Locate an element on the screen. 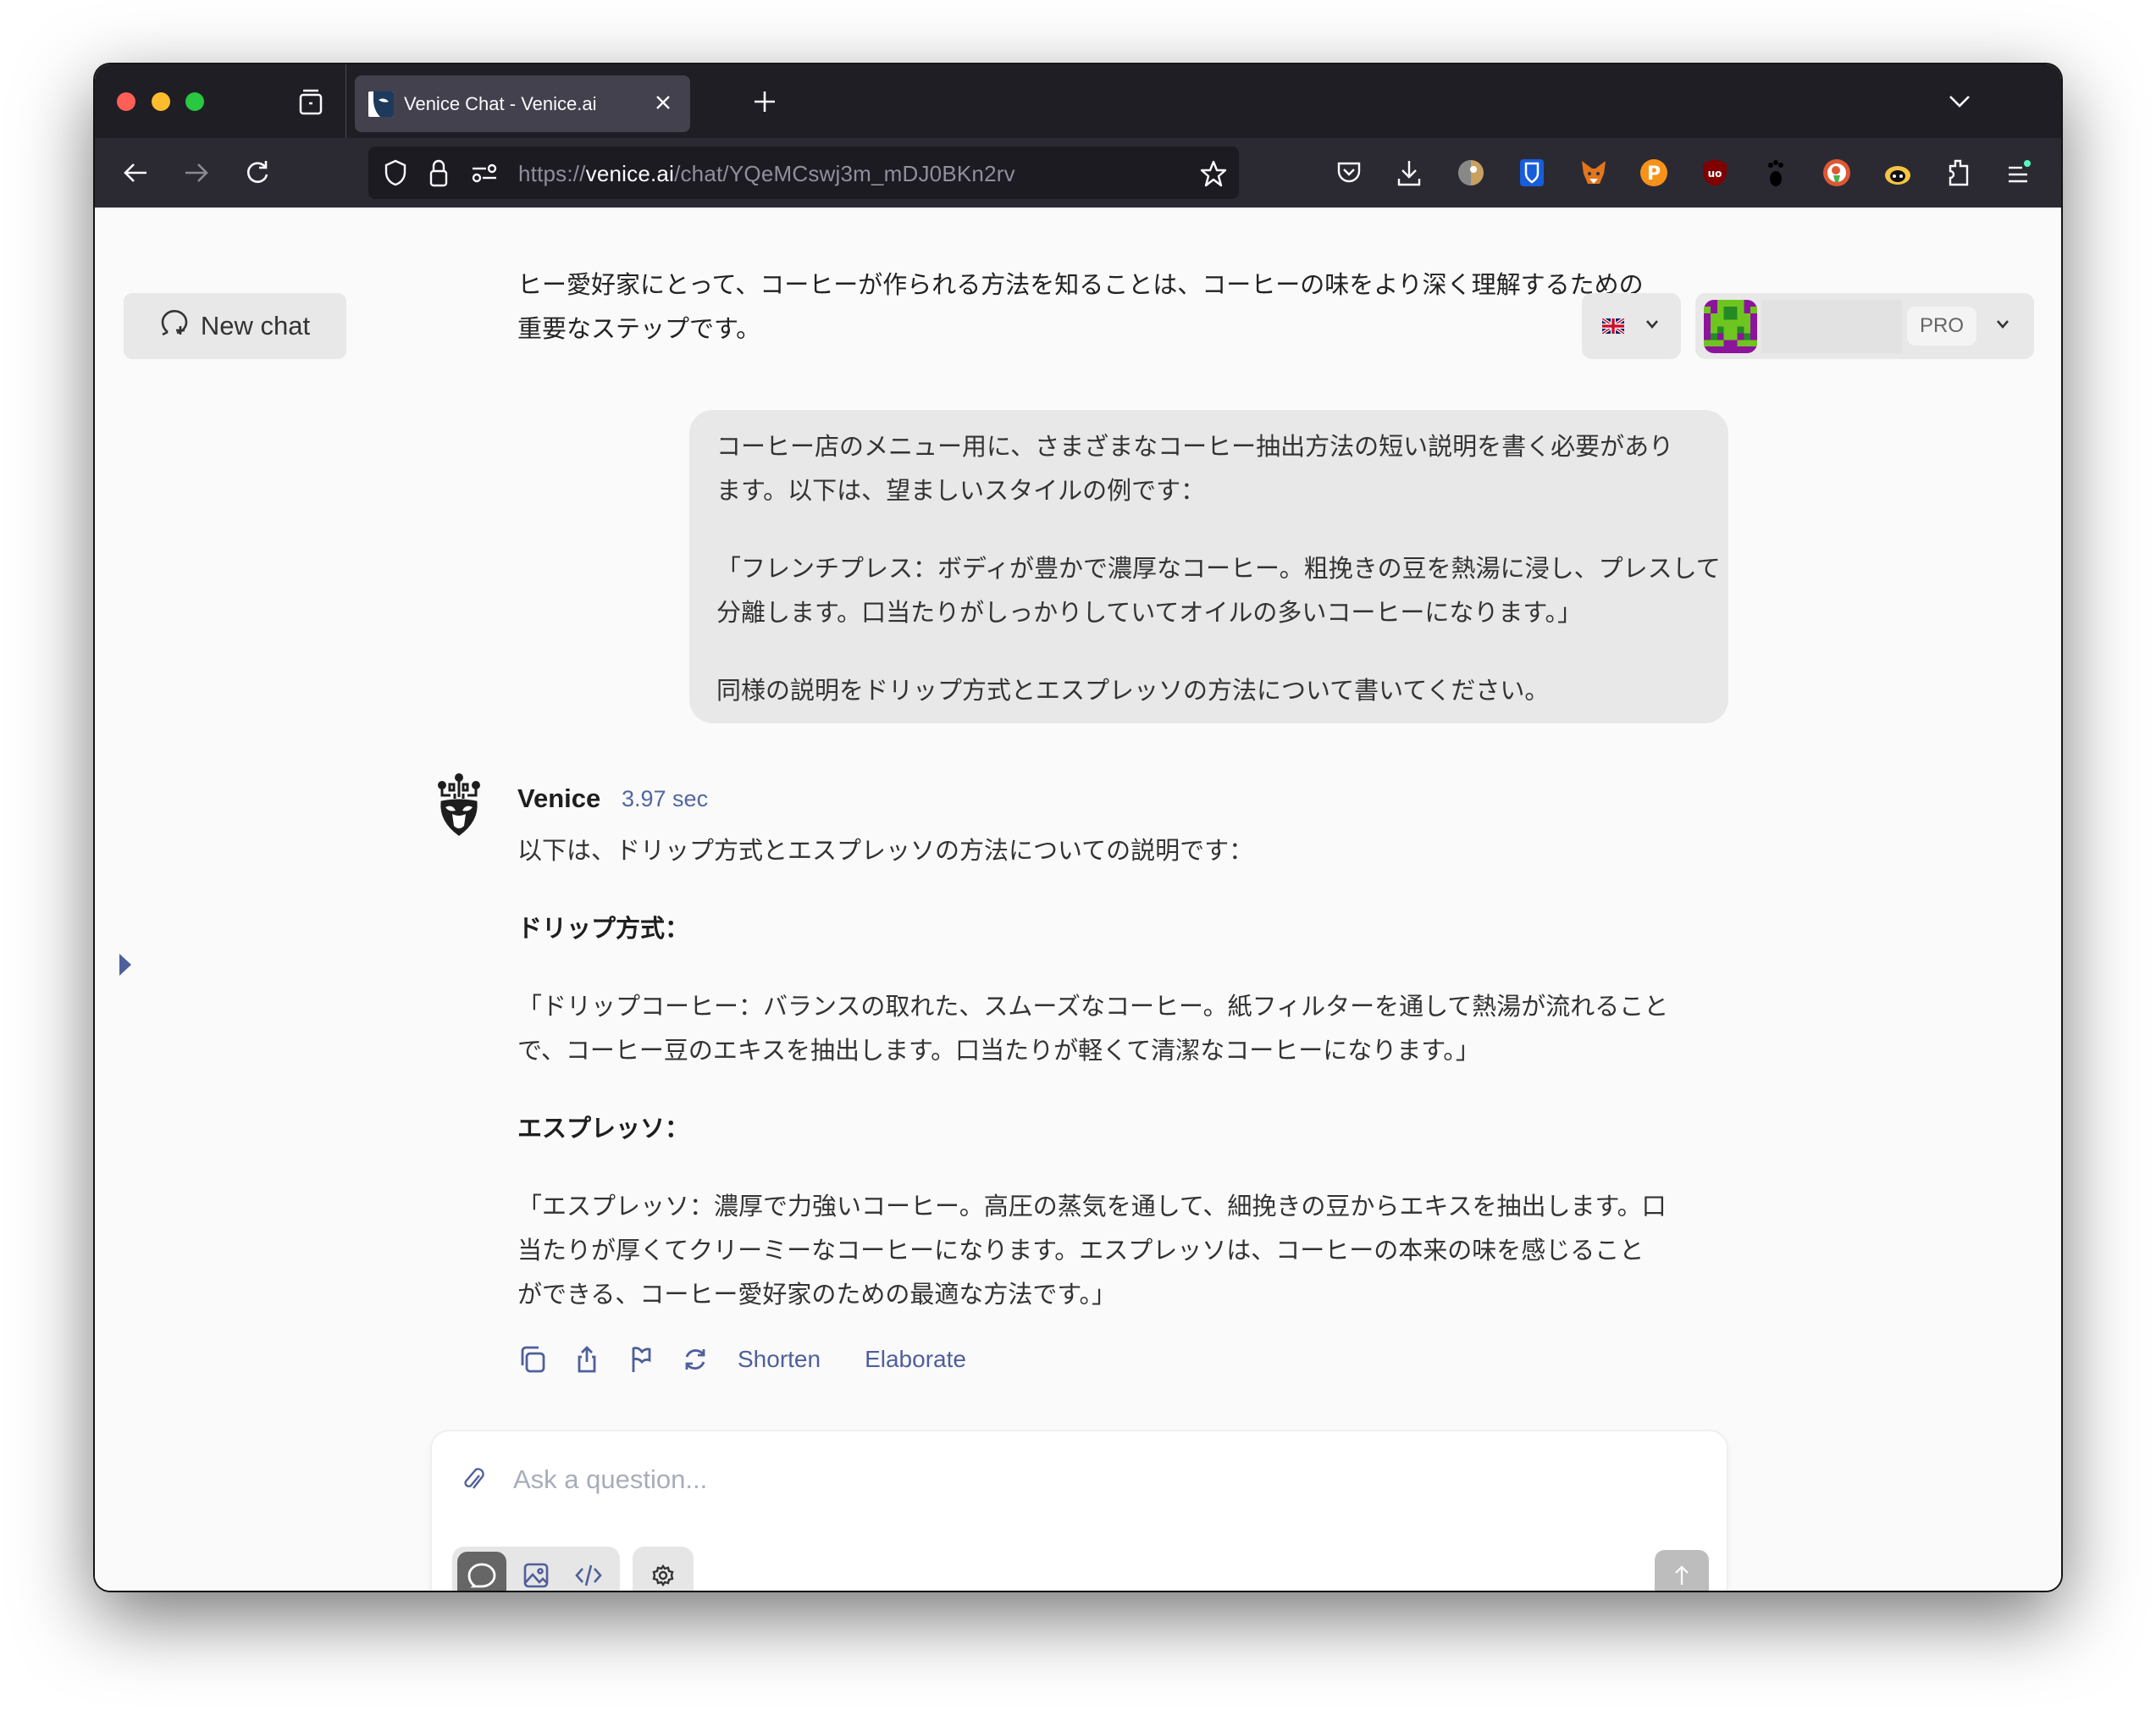 Image resolution: width=2156 pixels, height=1716 pixels. user-account-menu: PRO is located at coordinates (1864, 326).